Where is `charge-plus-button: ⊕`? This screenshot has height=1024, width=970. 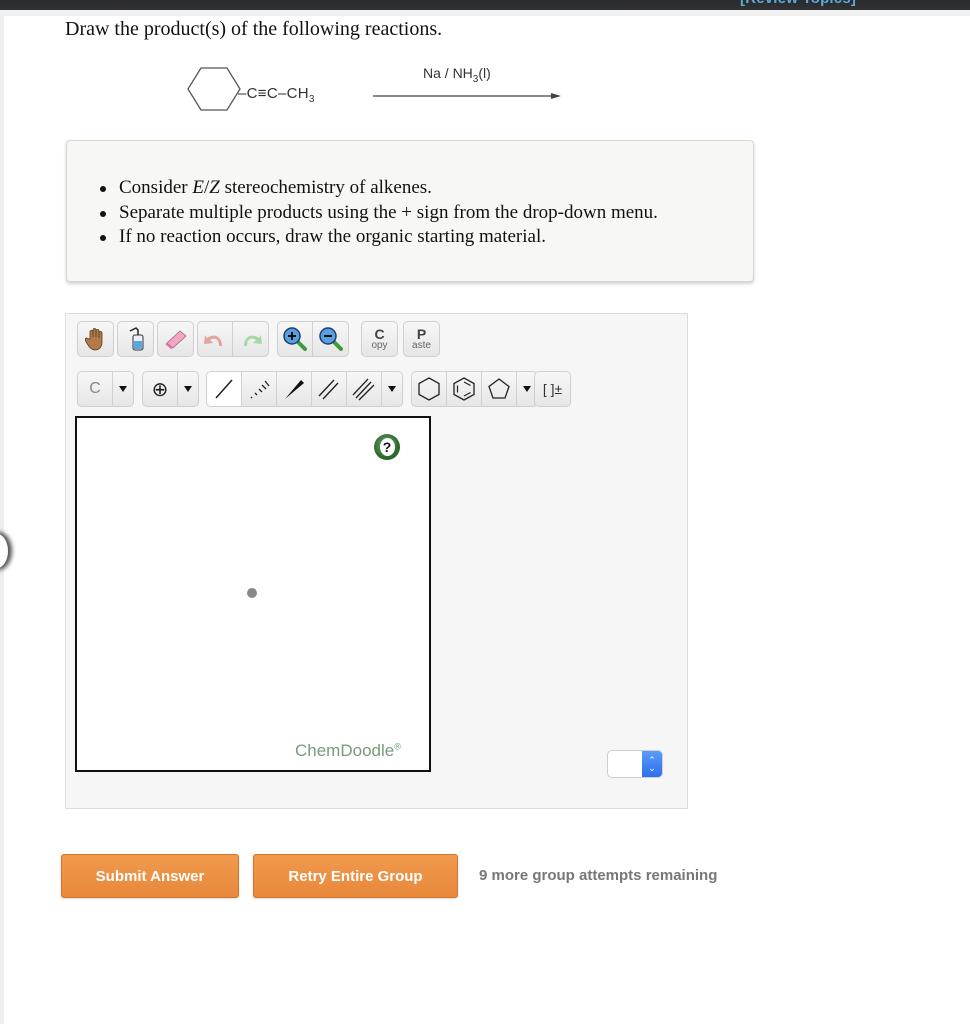
charge-plus-button: ⊕ is located at coordinates (160, 389).